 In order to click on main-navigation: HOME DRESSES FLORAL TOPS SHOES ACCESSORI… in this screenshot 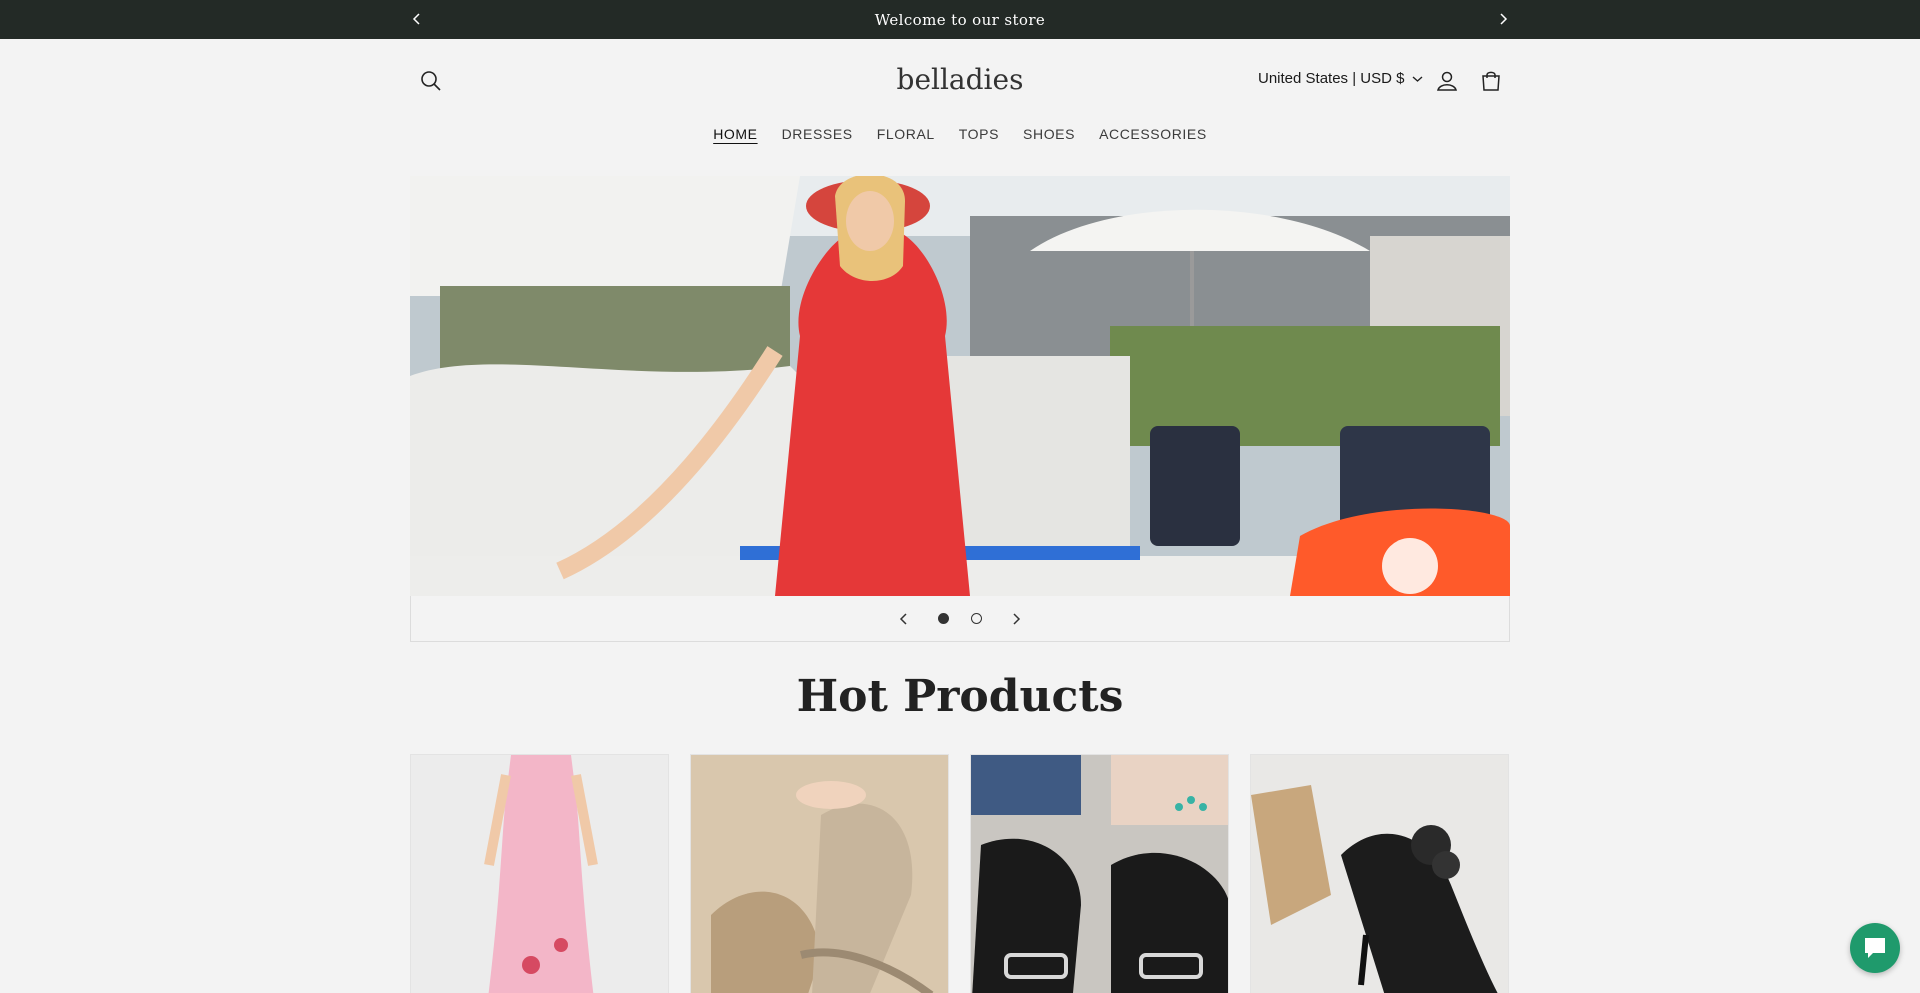, I will do `click(960, 134)`.